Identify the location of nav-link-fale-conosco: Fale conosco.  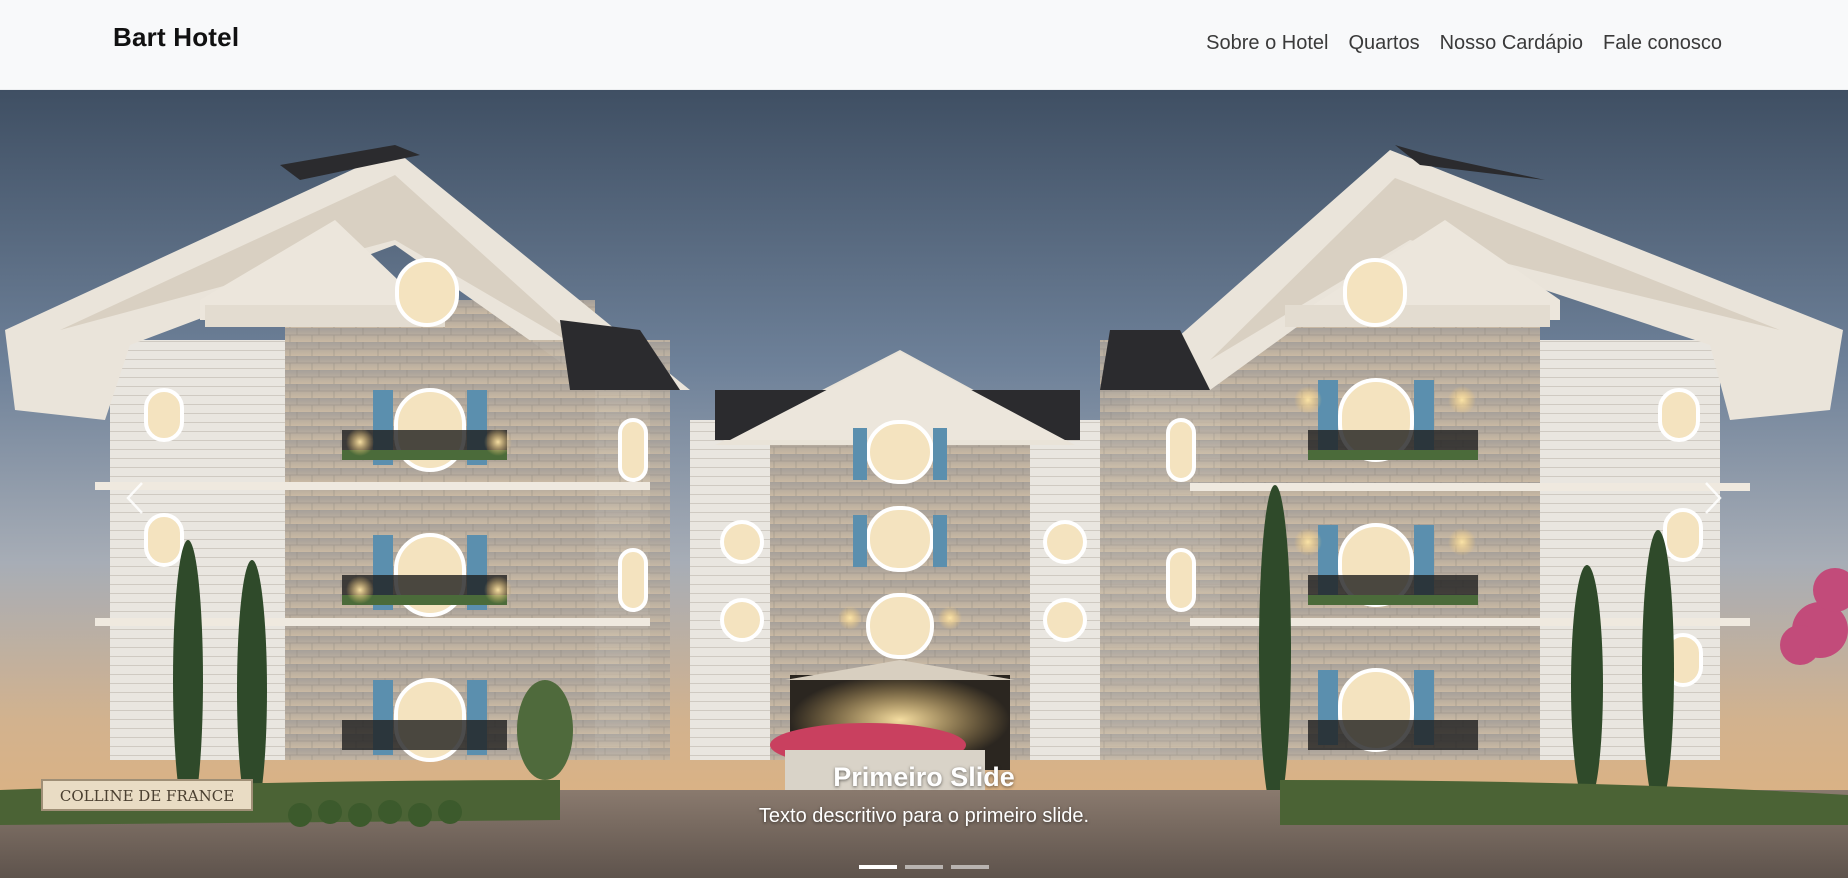
(1662, 43).